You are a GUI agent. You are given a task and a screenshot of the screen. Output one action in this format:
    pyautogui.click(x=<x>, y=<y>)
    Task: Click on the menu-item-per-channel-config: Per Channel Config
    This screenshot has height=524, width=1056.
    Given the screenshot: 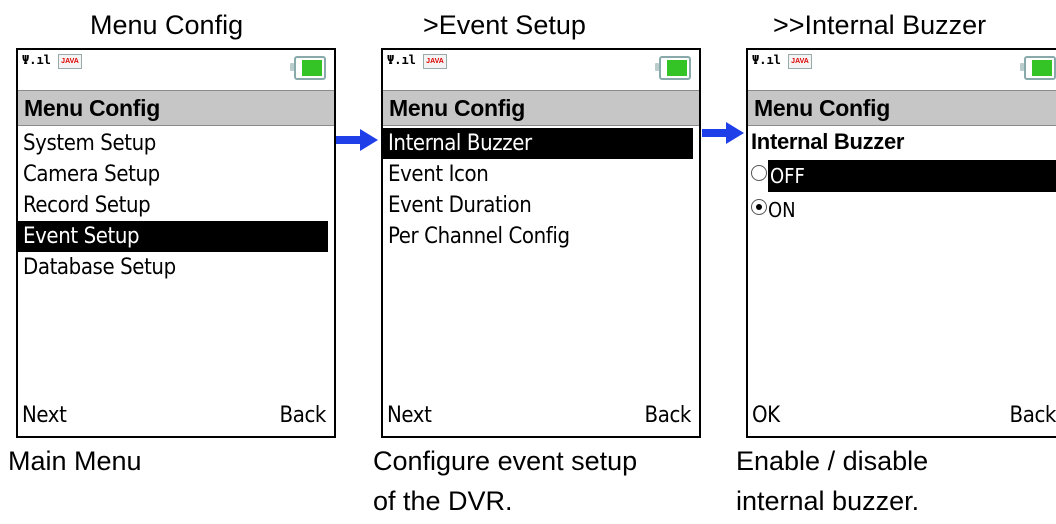 What is the action you would take?
    pyautogui.click(x=541, y=236)
    